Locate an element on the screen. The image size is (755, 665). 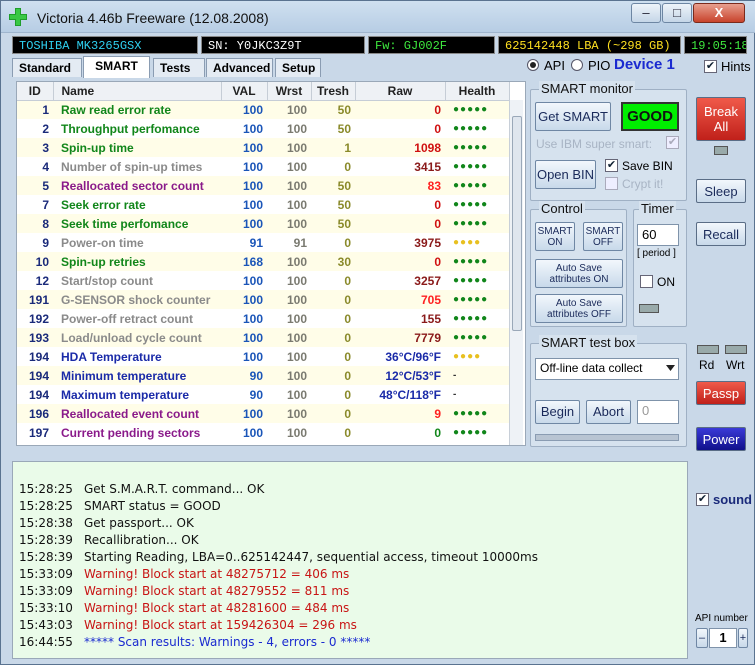
device-label: Device 1 is located at coordinates (644, 64).